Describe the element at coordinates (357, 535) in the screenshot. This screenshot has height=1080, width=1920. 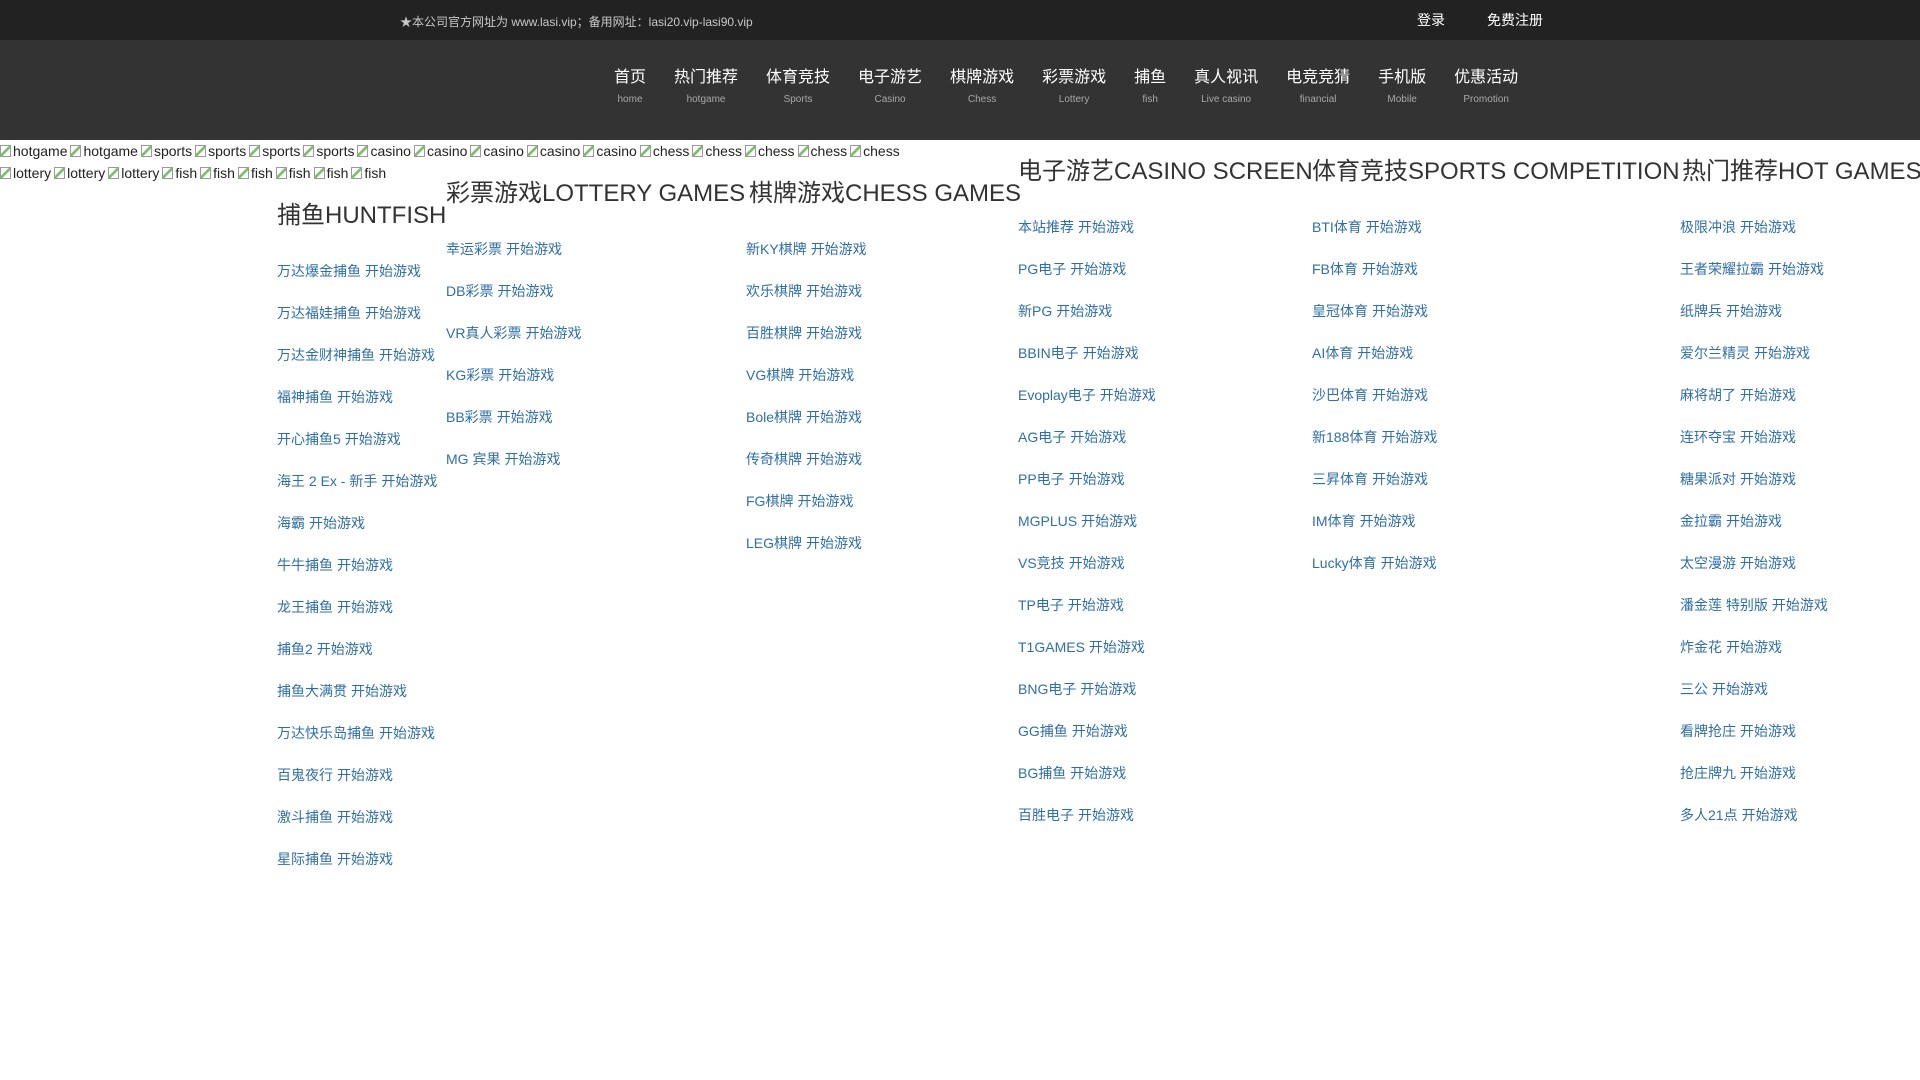
I see `fish-game-link: 海霸 开始游戏` at that location.